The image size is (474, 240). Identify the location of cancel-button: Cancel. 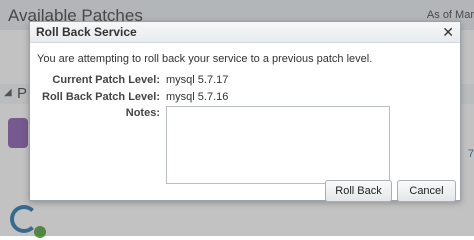
(426, 191).